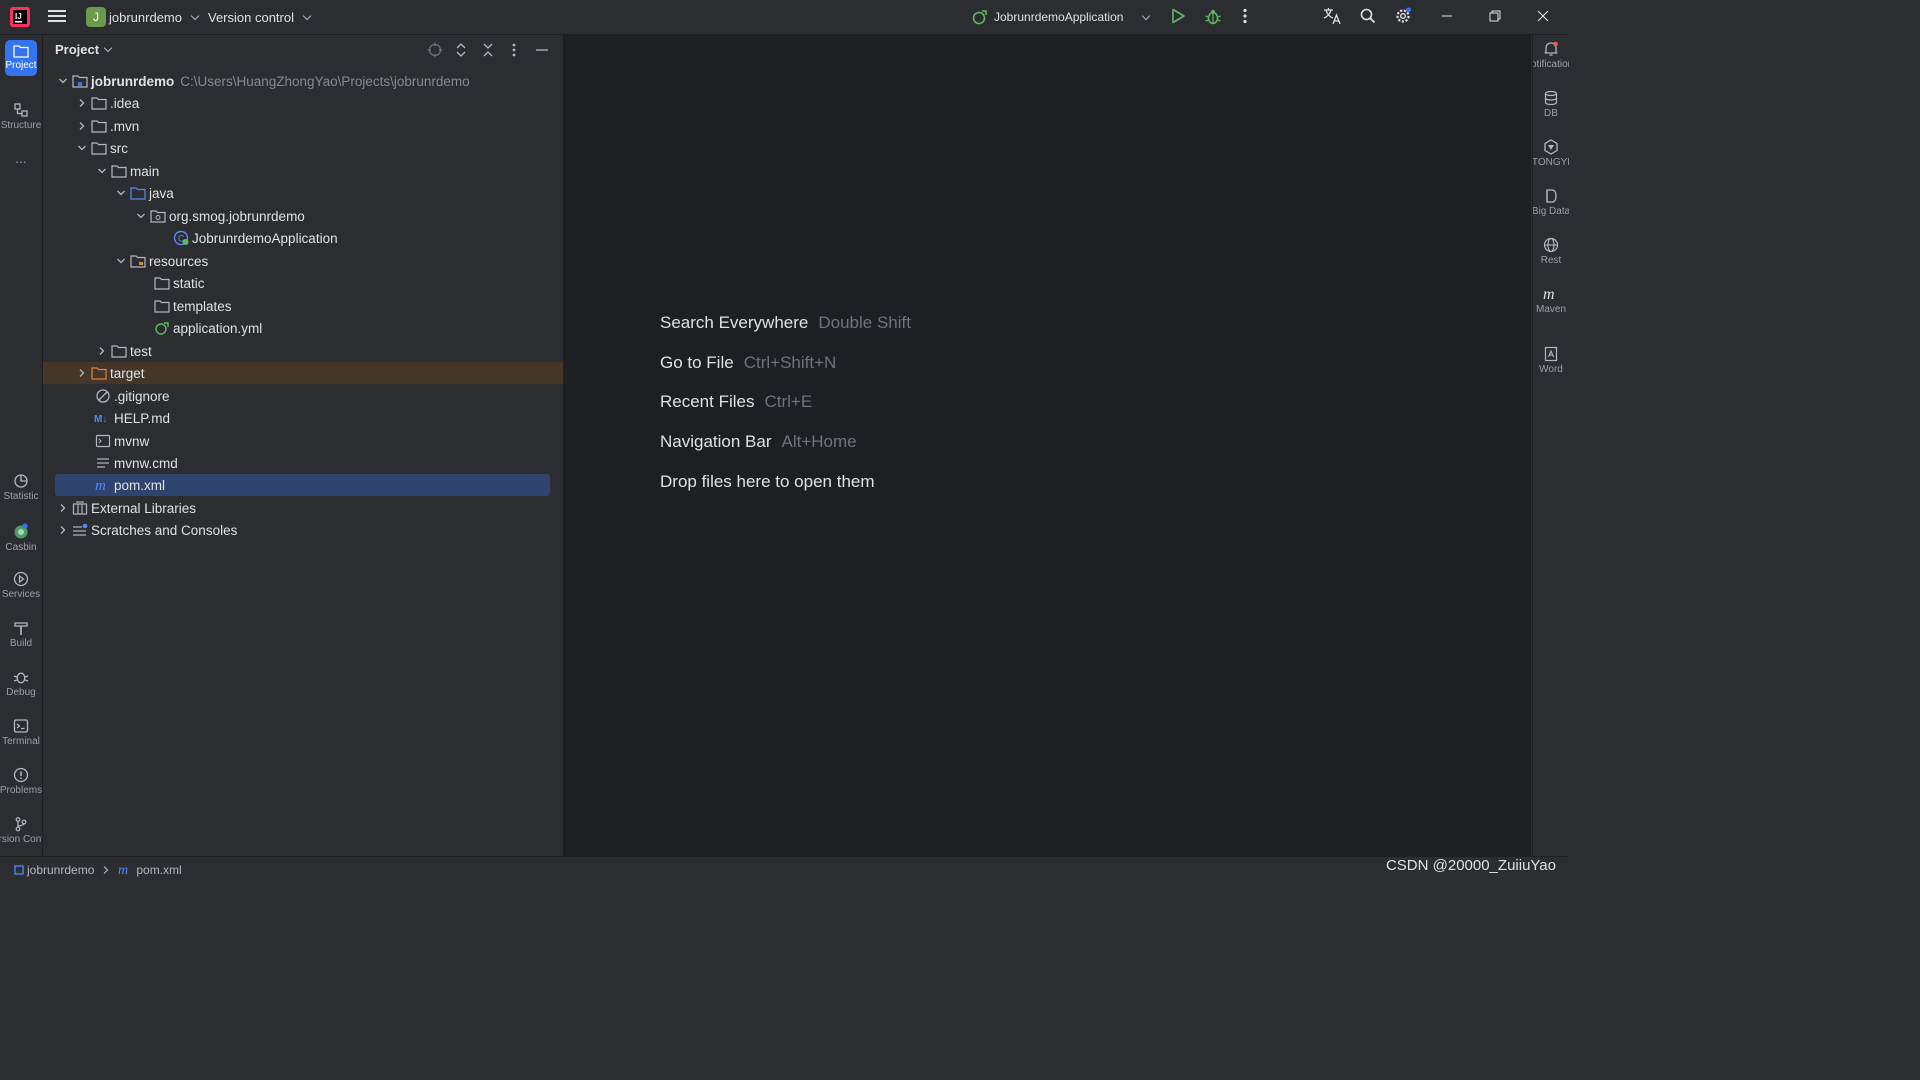 This screenshot has height=1080, width=1920. Describe the element at coordinates (303, 103) in the screenshot. I see `tree-row-idea: .idea` at that location.